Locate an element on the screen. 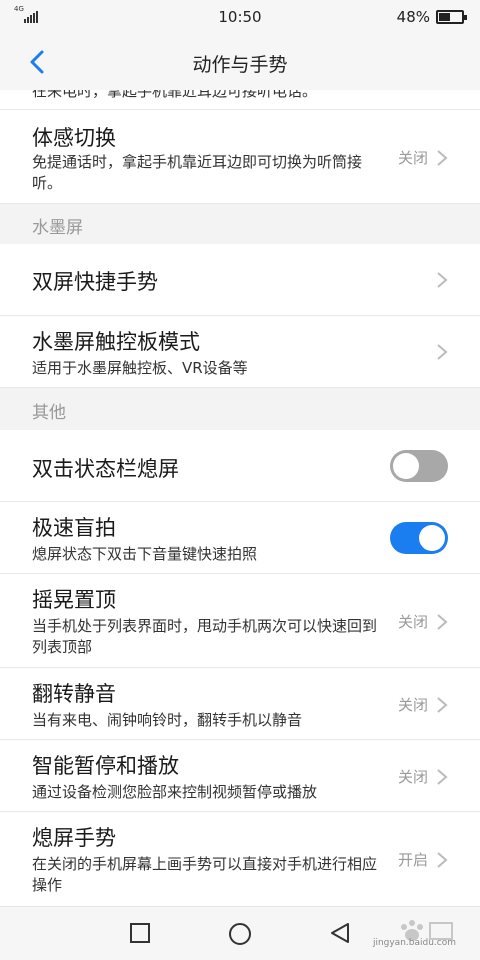 This screenshot has width=480, height=960. recent-apps-icon is located at coordinates (140, 933).